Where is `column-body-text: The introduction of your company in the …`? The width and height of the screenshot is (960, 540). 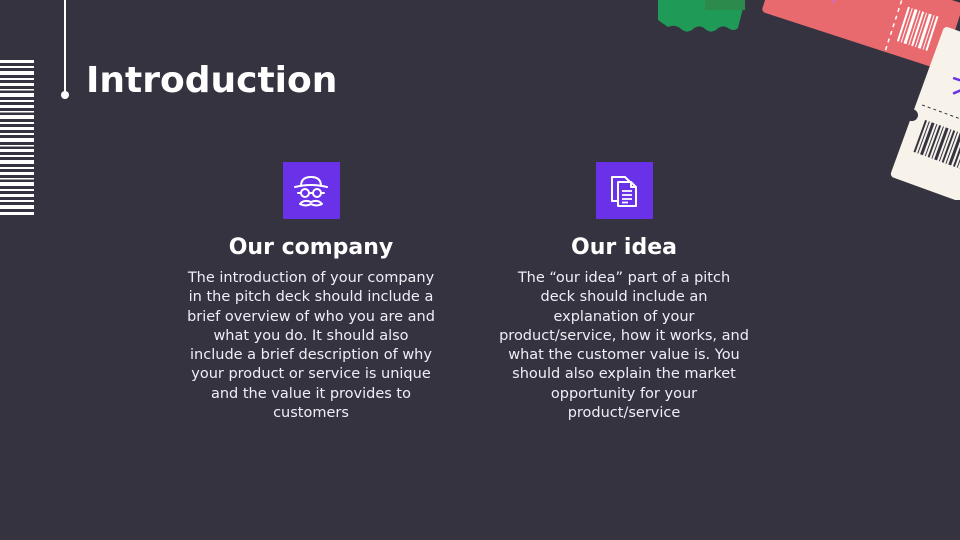 column-body-text: The introduction of your company in the … is located at coordinates (311, 346).